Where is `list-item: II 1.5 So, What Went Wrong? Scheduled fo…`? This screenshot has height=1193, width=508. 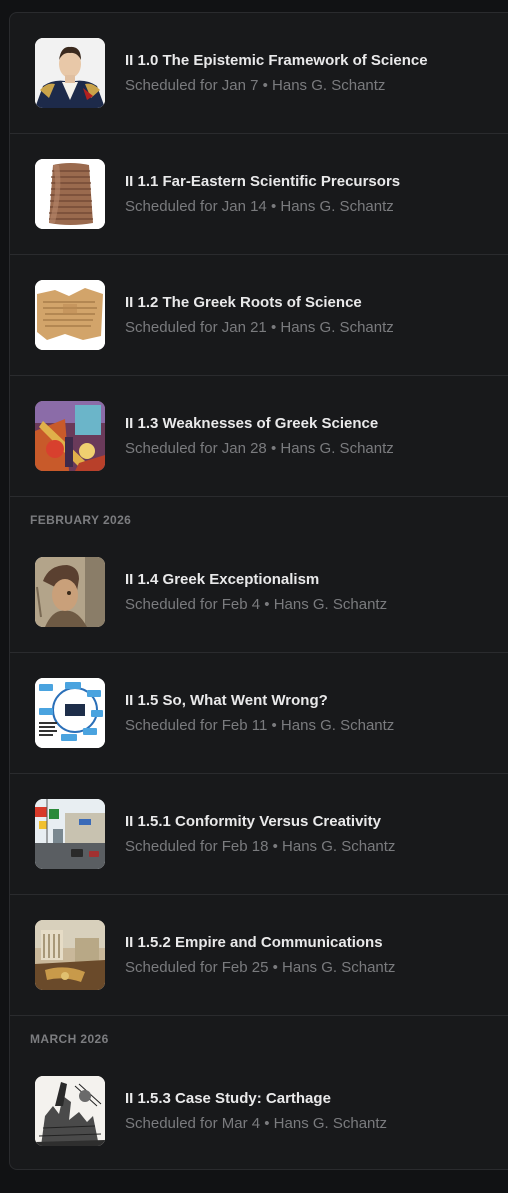 list-item: II 1.5 So, What Went Wrong? Scheduled fo… is located at coordinates (259, 713).